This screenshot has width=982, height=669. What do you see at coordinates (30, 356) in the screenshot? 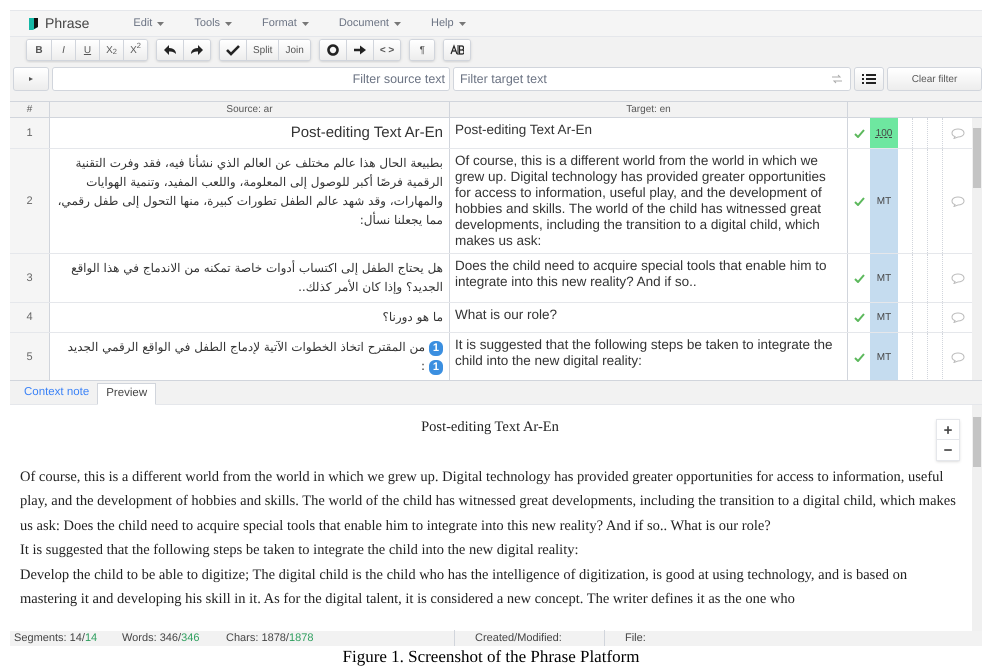
I see `row-number: 5` at bounding box center [30, 356].